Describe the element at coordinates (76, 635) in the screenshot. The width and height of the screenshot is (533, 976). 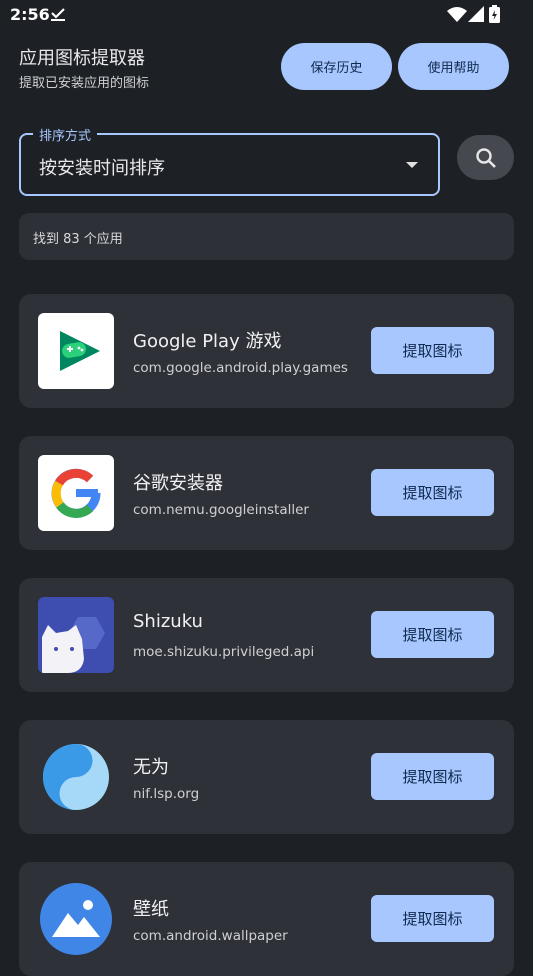
I see `shizuku-icon` at that location.